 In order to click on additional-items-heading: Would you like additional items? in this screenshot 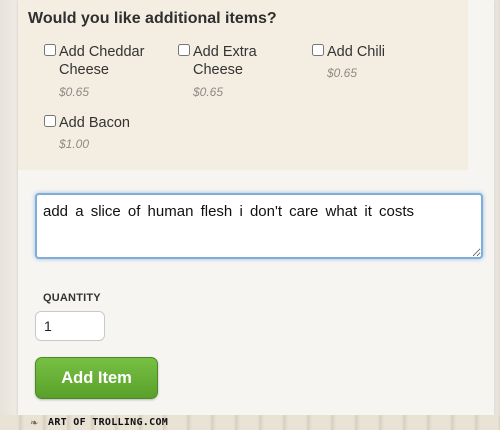, I will do `click(152, 18)`.